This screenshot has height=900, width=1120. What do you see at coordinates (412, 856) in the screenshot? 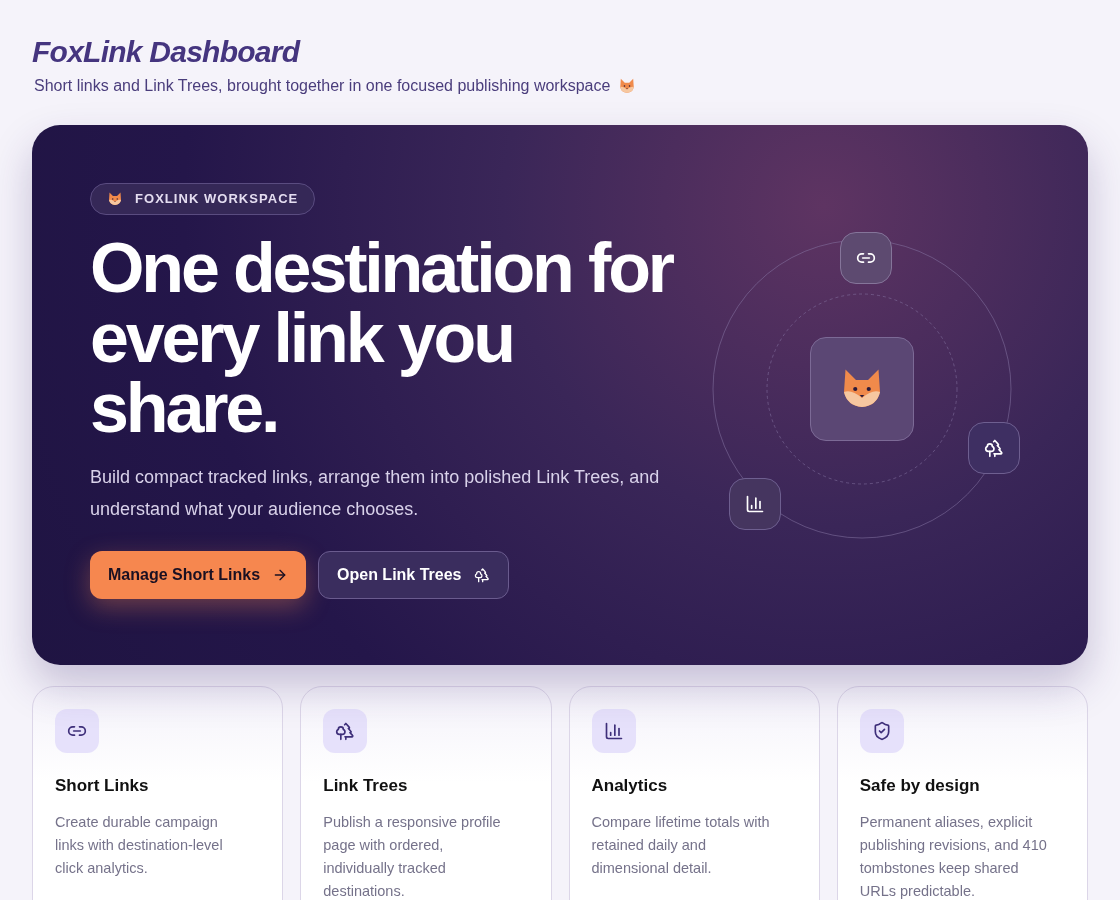
I see `feature-description: Publish a responsive profile page with ordered, individually tracked destinations.` at bounding box center [412, 856].